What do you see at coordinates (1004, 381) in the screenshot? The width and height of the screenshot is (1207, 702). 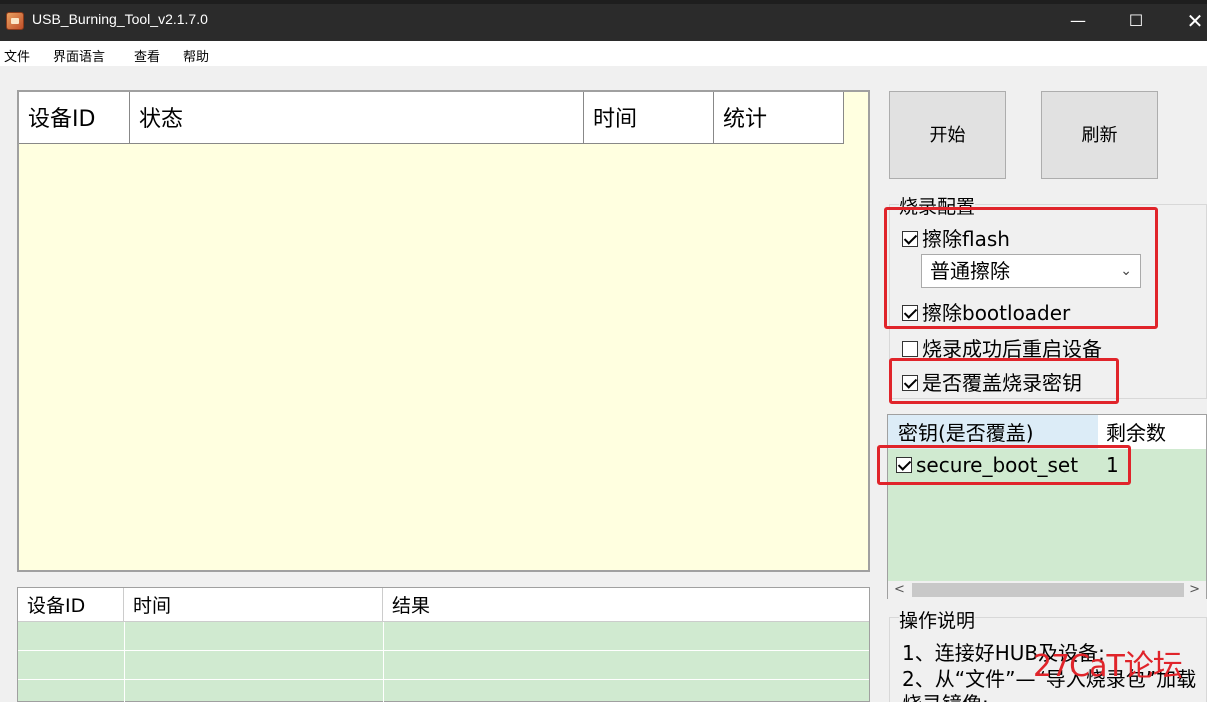 I see `highlight-box-overwrite` at bounding box center [1004, 381].